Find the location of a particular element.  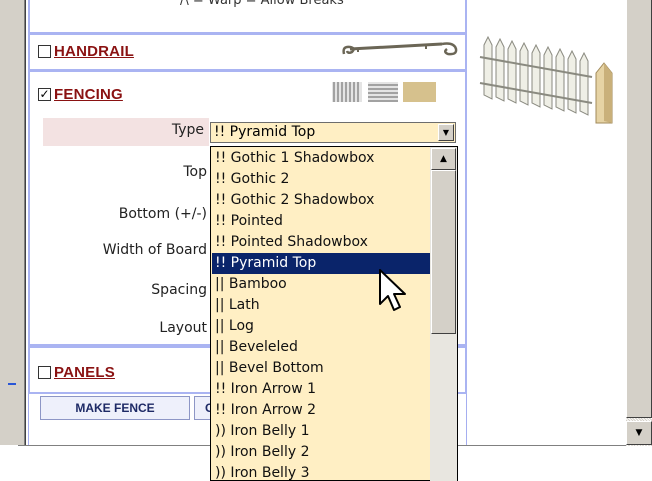

fencing-checkbox: ✓ is located at coordinates (44, 94).